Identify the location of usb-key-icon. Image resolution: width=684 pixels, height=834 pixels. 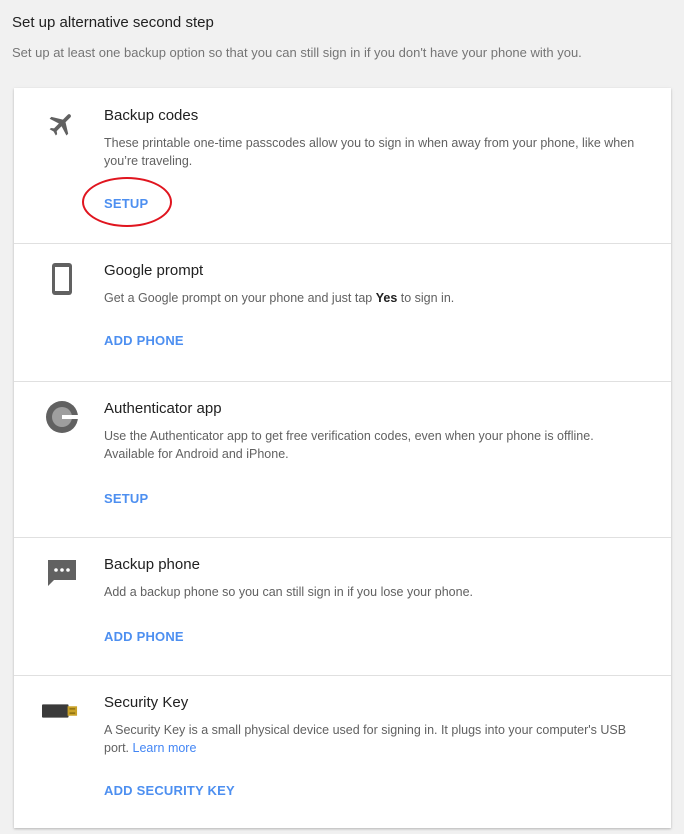
(60, 711).